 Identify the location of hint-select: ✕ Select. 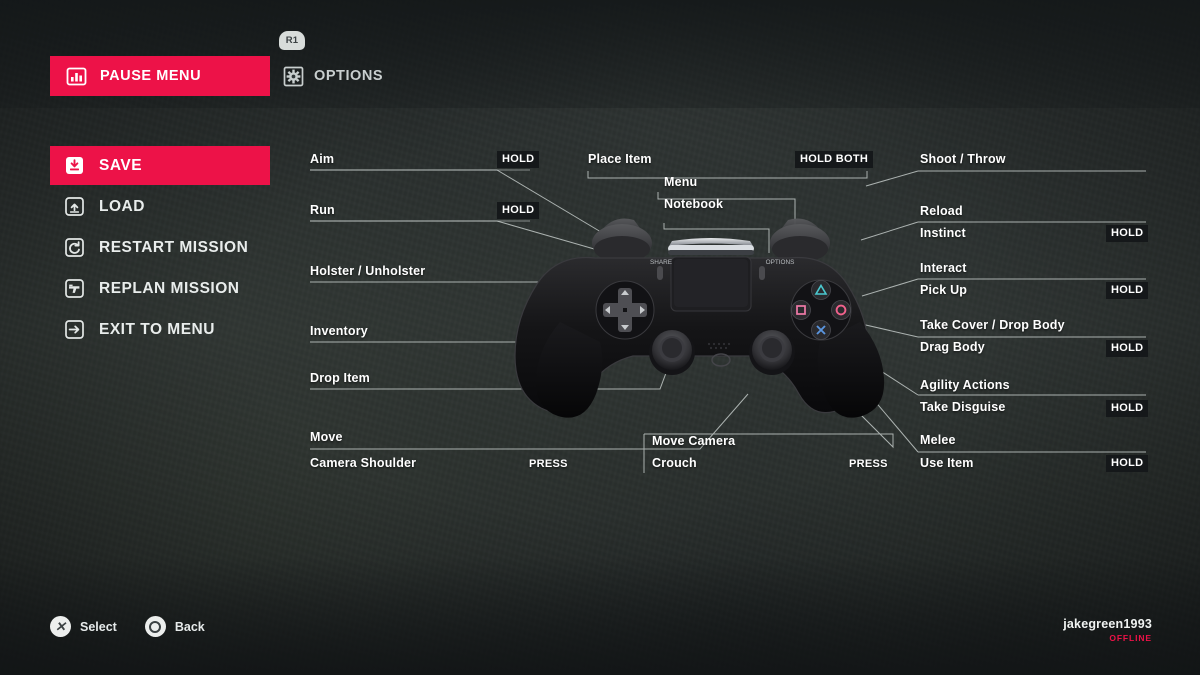
(83, 626).